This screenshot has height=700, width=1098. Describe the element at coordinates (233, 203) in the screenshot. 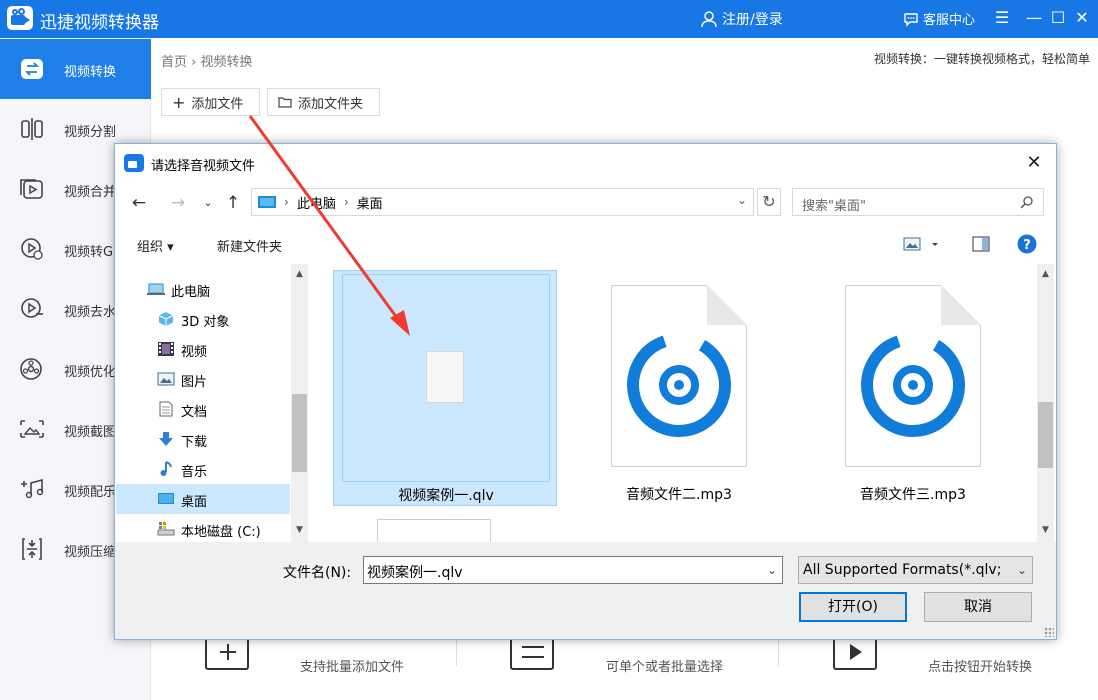

I see `up-arrow-icon: ↑` at that location.